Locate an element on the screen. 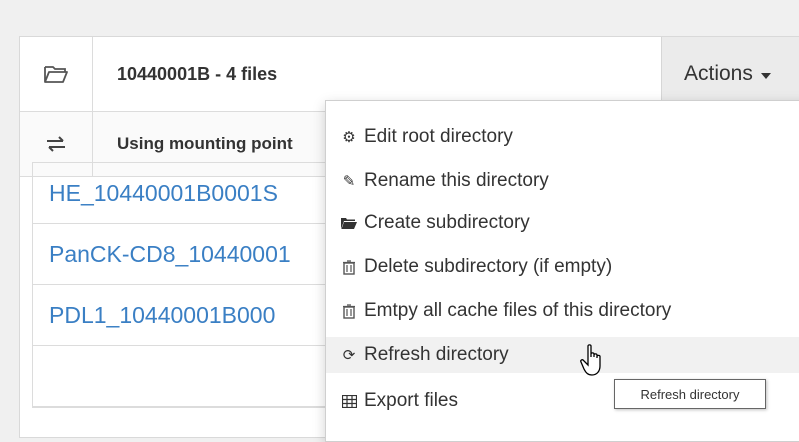 The image size is (799, 442). menu-item-label: Delete subdirectory (if empty) is located at coordinates (488, 266).